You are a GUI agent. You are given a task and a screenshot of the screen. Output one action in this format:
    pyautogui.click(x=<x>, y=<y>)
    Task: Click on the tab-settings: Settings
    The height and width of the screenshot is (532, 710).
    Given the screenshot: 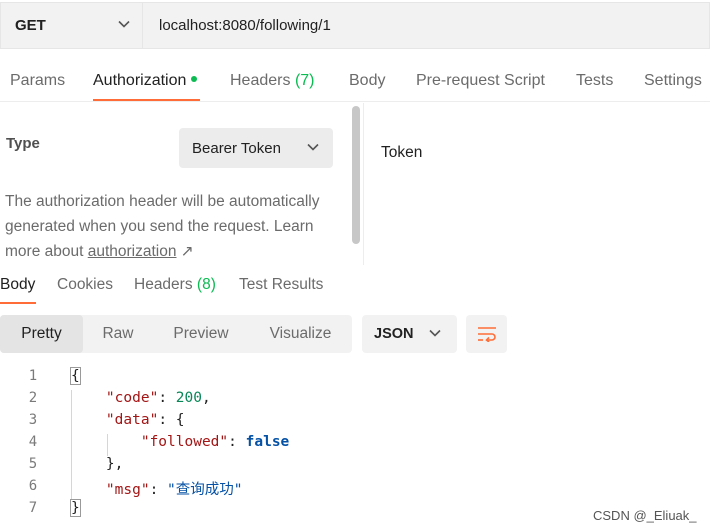 What is the action you would take?
    pyautogui.click(x=673, y=81)
    